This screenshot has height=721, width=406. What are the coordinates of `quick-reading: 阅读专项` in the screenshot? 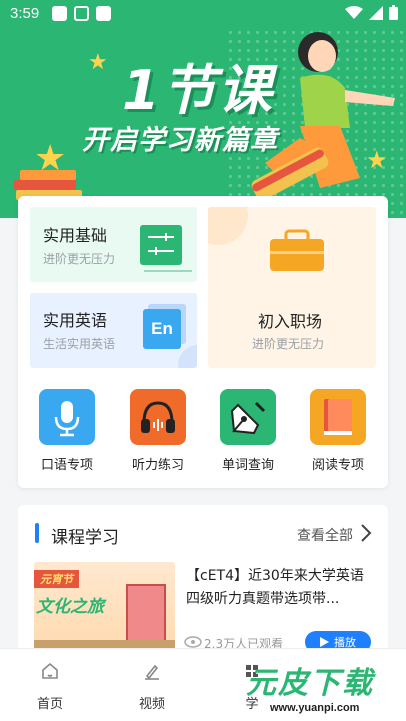 It's located at (338, 431).